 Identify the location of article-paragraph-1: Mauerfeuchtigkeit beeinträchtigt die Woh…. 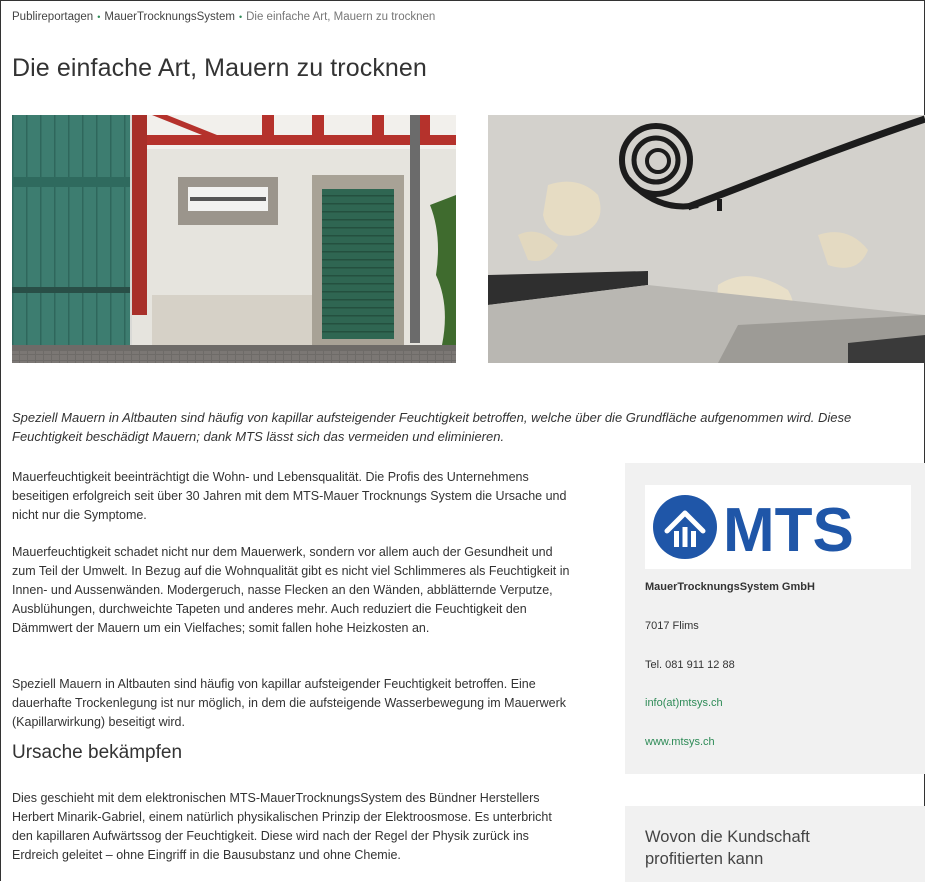
(289, 496).